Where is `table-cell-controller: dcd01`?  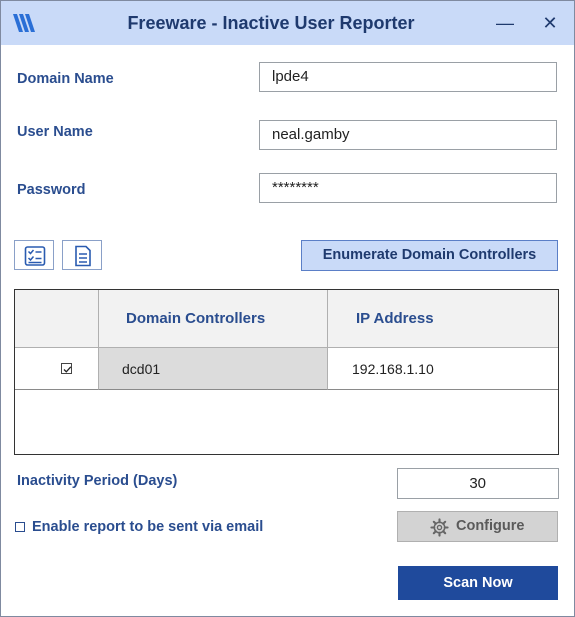 table-cell-controller: dcd01 is located at coordinates (213, 369).